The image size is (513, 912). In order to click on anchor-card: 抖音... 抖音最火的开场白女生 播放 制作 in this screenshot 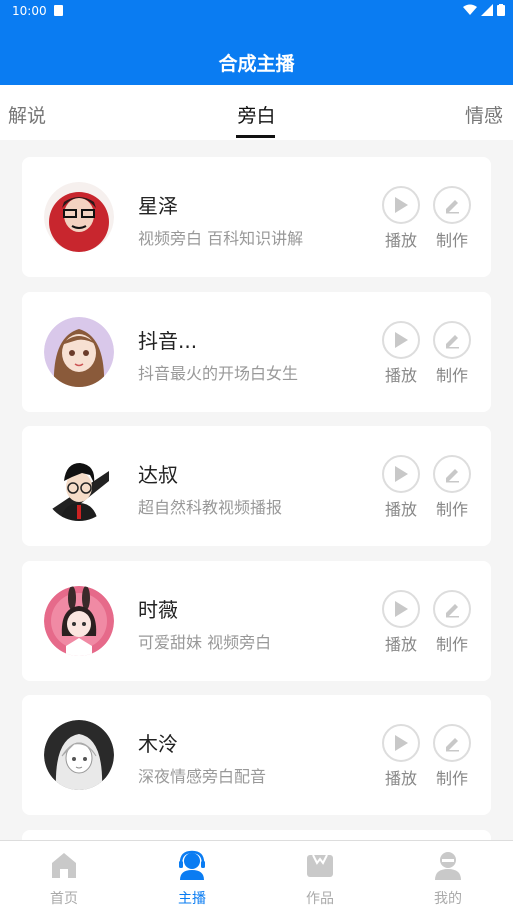, I will do `click(256, 352)`.